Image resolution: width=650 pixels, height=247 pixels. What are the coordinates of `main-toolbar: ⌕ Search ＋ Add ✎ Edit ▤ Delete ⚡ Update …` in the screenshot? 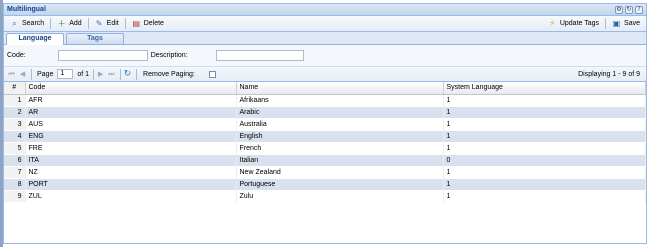 It's located at (325, 24).